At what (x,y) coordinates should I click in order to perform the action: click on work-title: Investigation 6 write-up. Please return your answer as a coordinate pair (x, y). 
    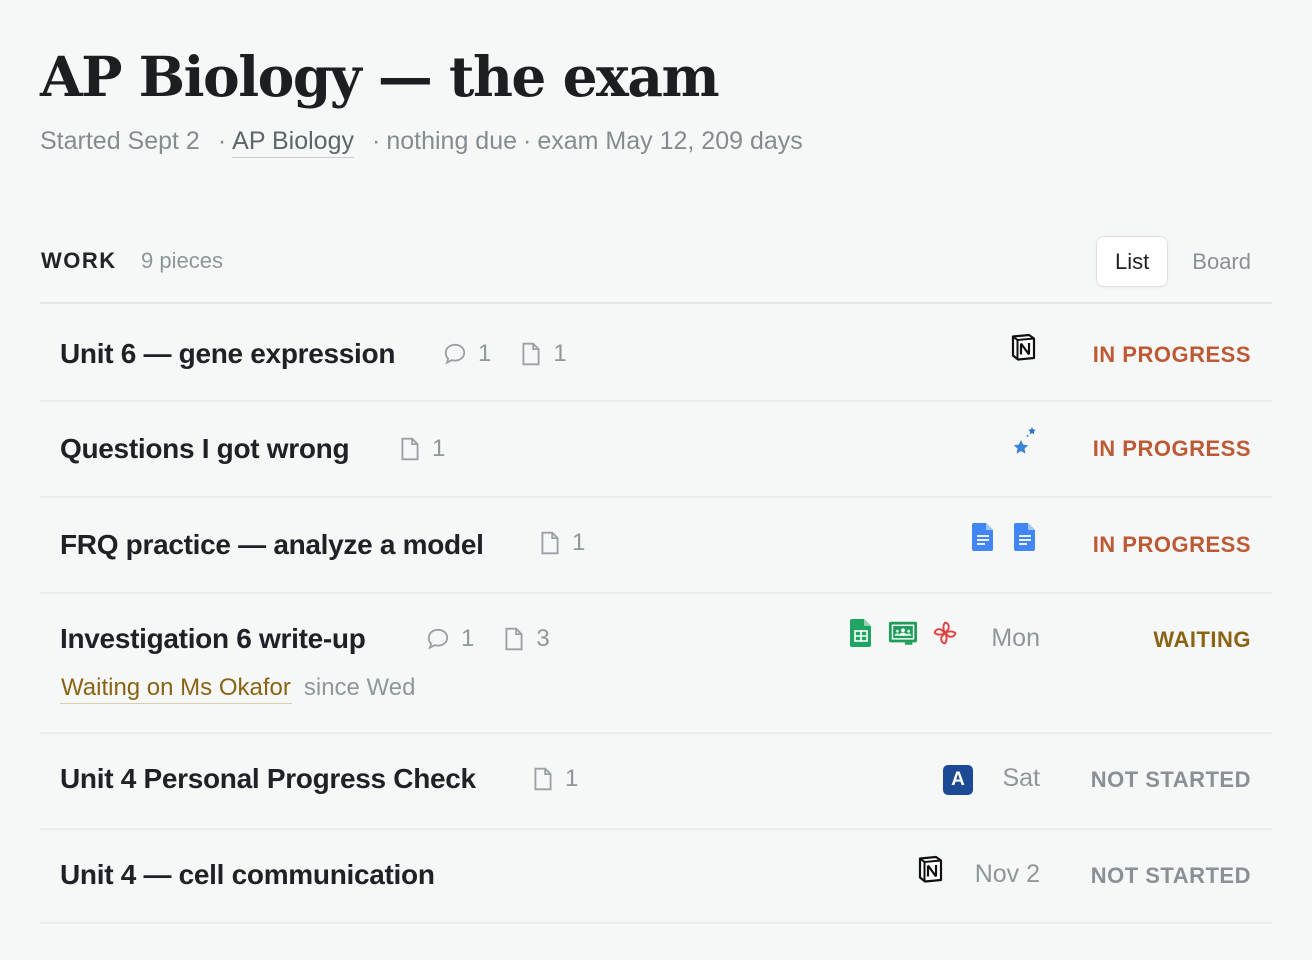
    Looking at the image, I should click on (213, 639).